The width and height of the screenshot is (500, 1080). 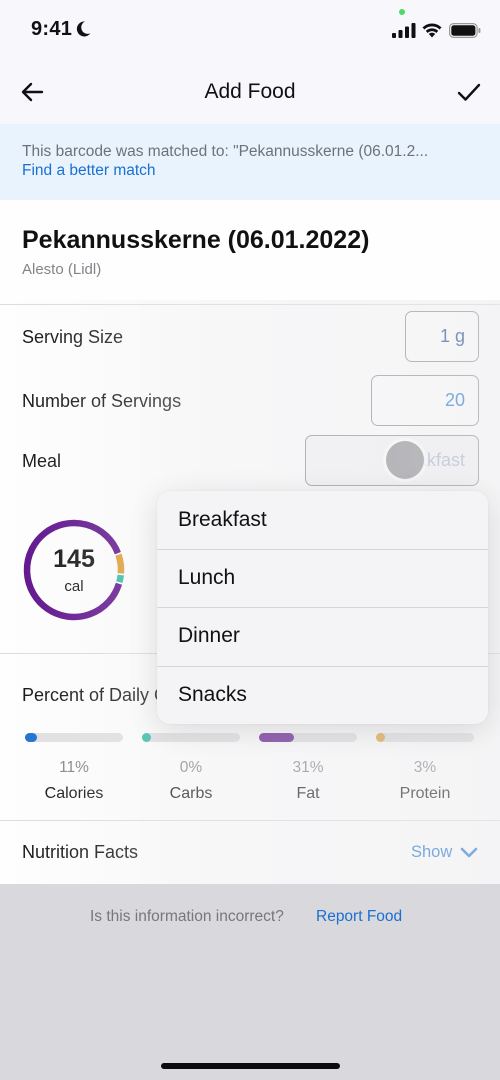 What do you see at coordinates (404, 30) in the screenshot?
I see `signal-icon` at bounding box center [404, 30].